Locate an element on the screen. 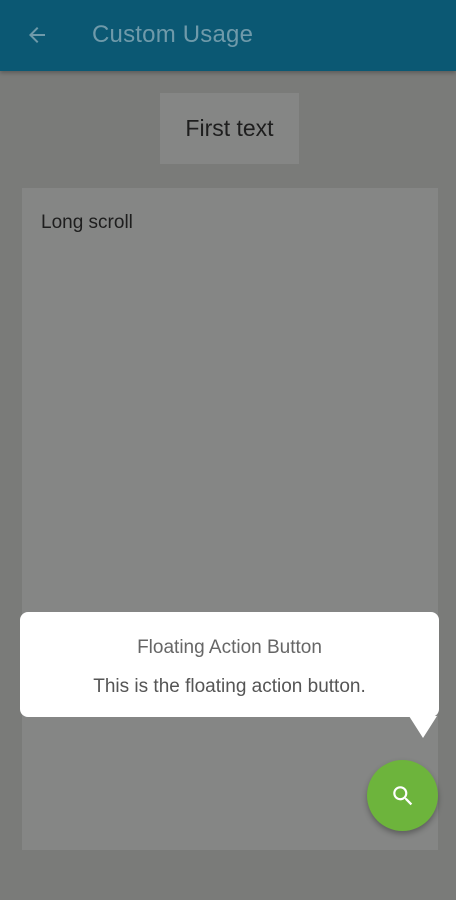 Image resolution: width=456 pixels, height=900 pixels. page-title: Custom Usage is located at coordinates (173, 34).